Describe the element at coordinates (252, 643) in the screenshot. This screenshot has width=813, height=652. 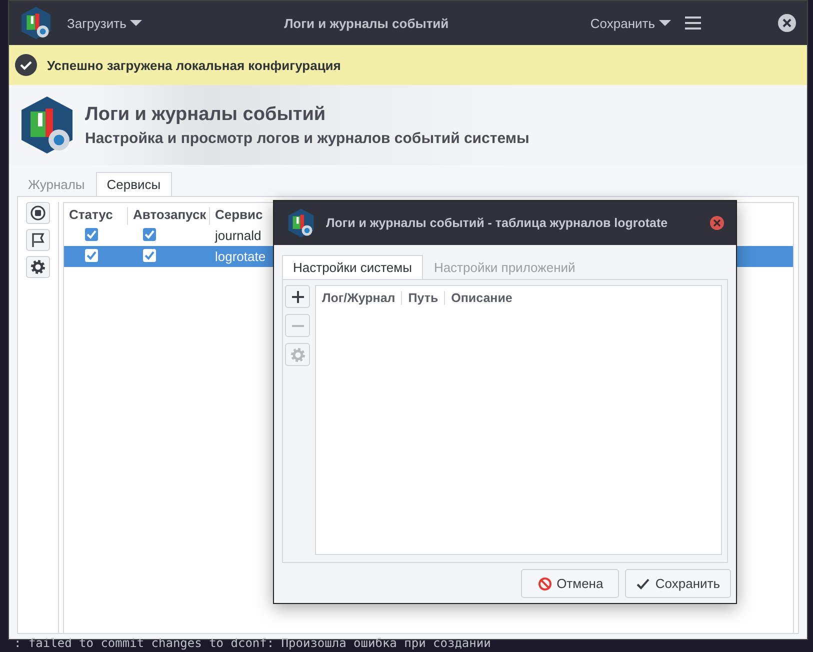
I see `terminal-text: : failed to commit changes to dconf: Произошла ошибка при создании` at that location.